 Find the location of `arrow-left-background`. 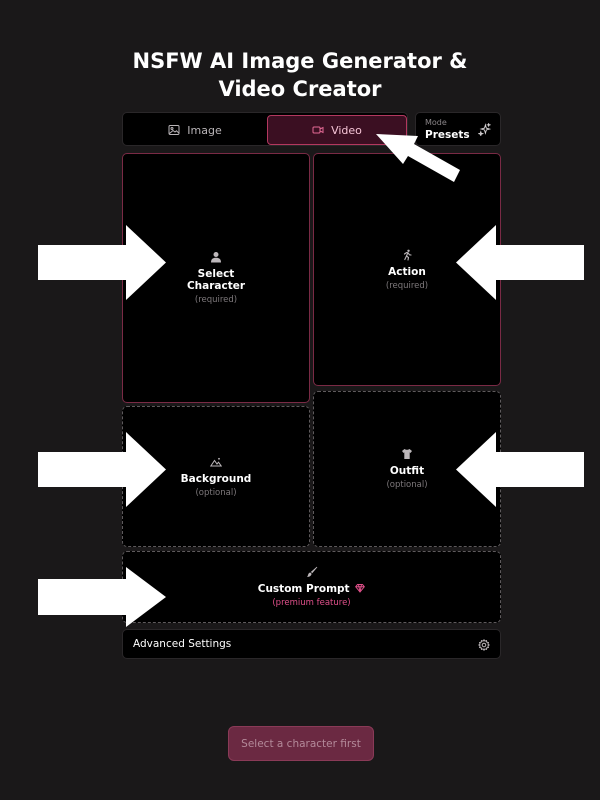

arrow-left-background is located at coordinates (102, 469).